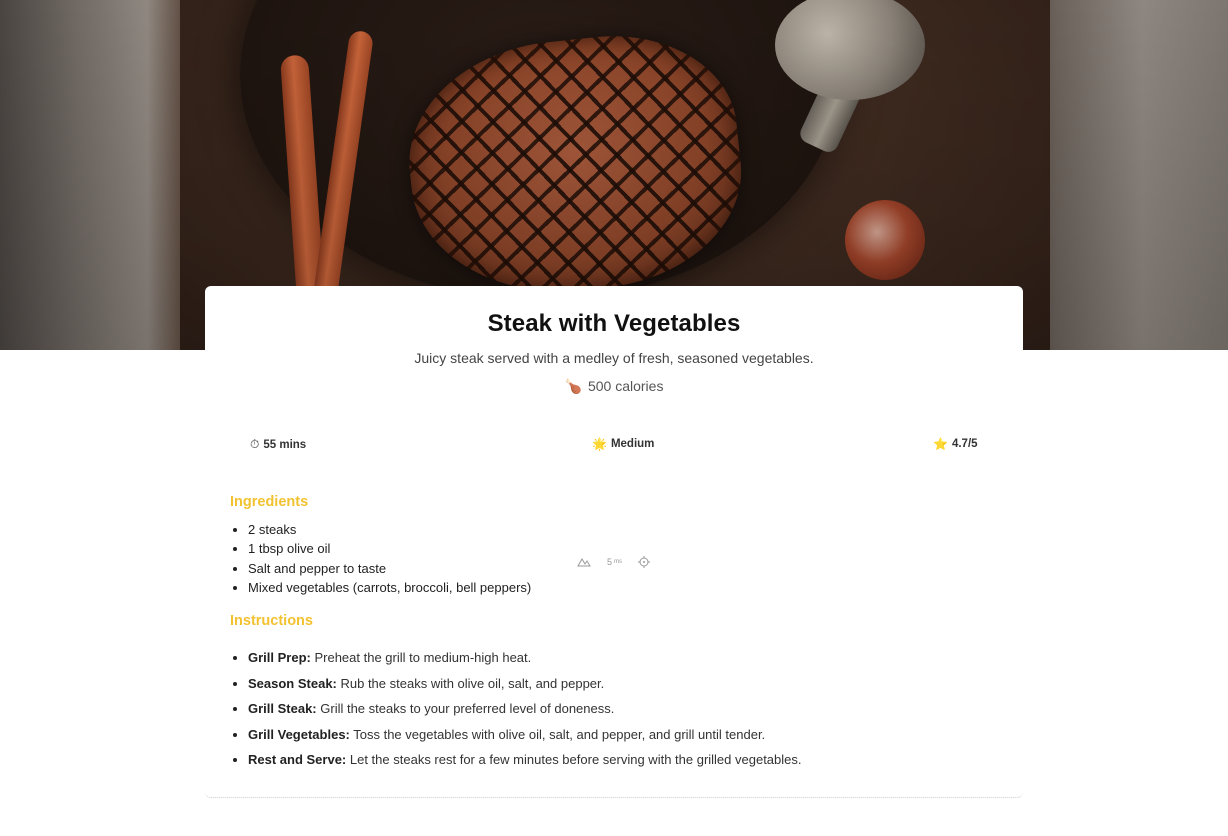 The image size is (1228, 836). What do you see at coordinates (584, 562) in the screenshot?
I see `mountain-icon` at bounding box center [584, 562].